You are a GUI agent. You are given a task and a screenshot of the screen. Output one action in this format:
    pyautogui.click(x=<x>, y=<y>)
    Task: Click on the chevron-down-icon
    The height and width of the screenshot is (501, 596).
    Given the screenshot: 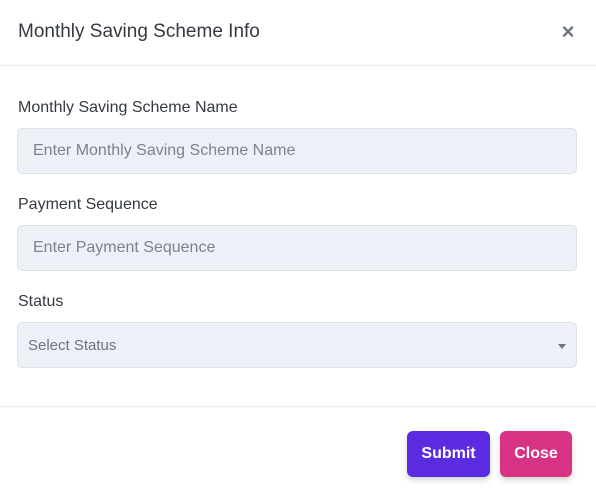 What is the action you would take?
    pyautogui.click(x=562, y=346)
    